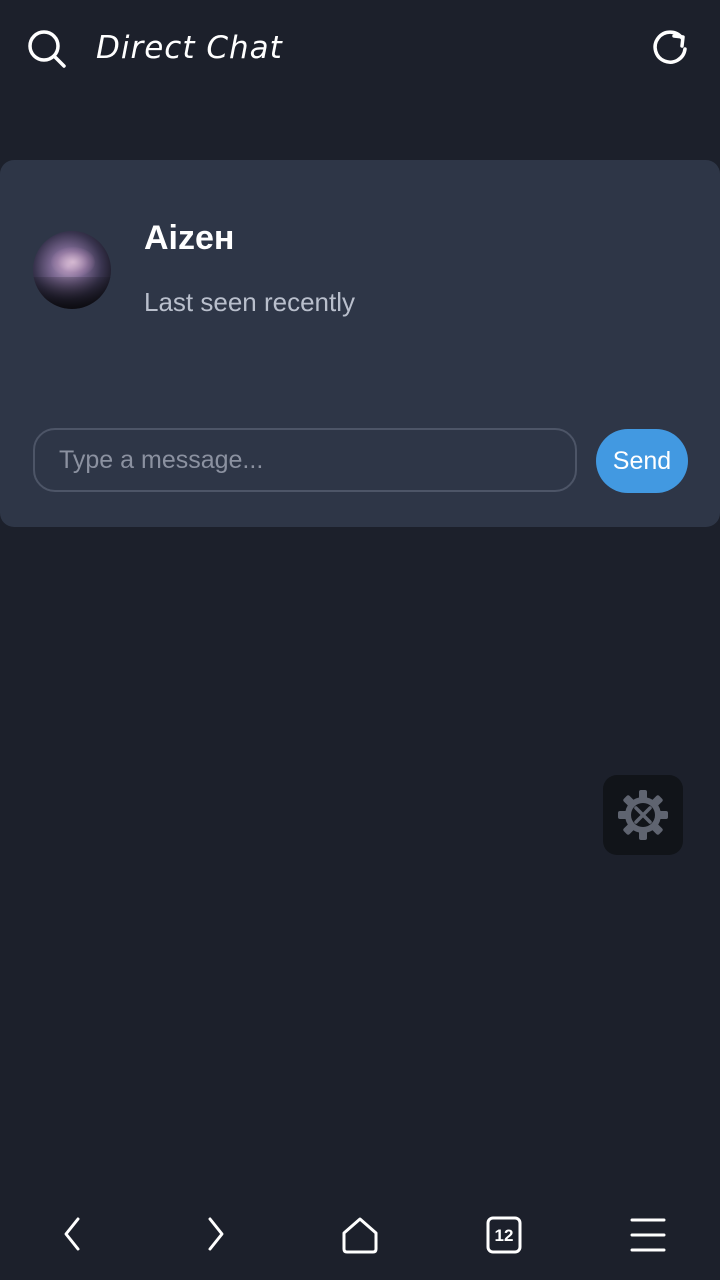  I want to click on gear-tools-icon, so click(643, 815).